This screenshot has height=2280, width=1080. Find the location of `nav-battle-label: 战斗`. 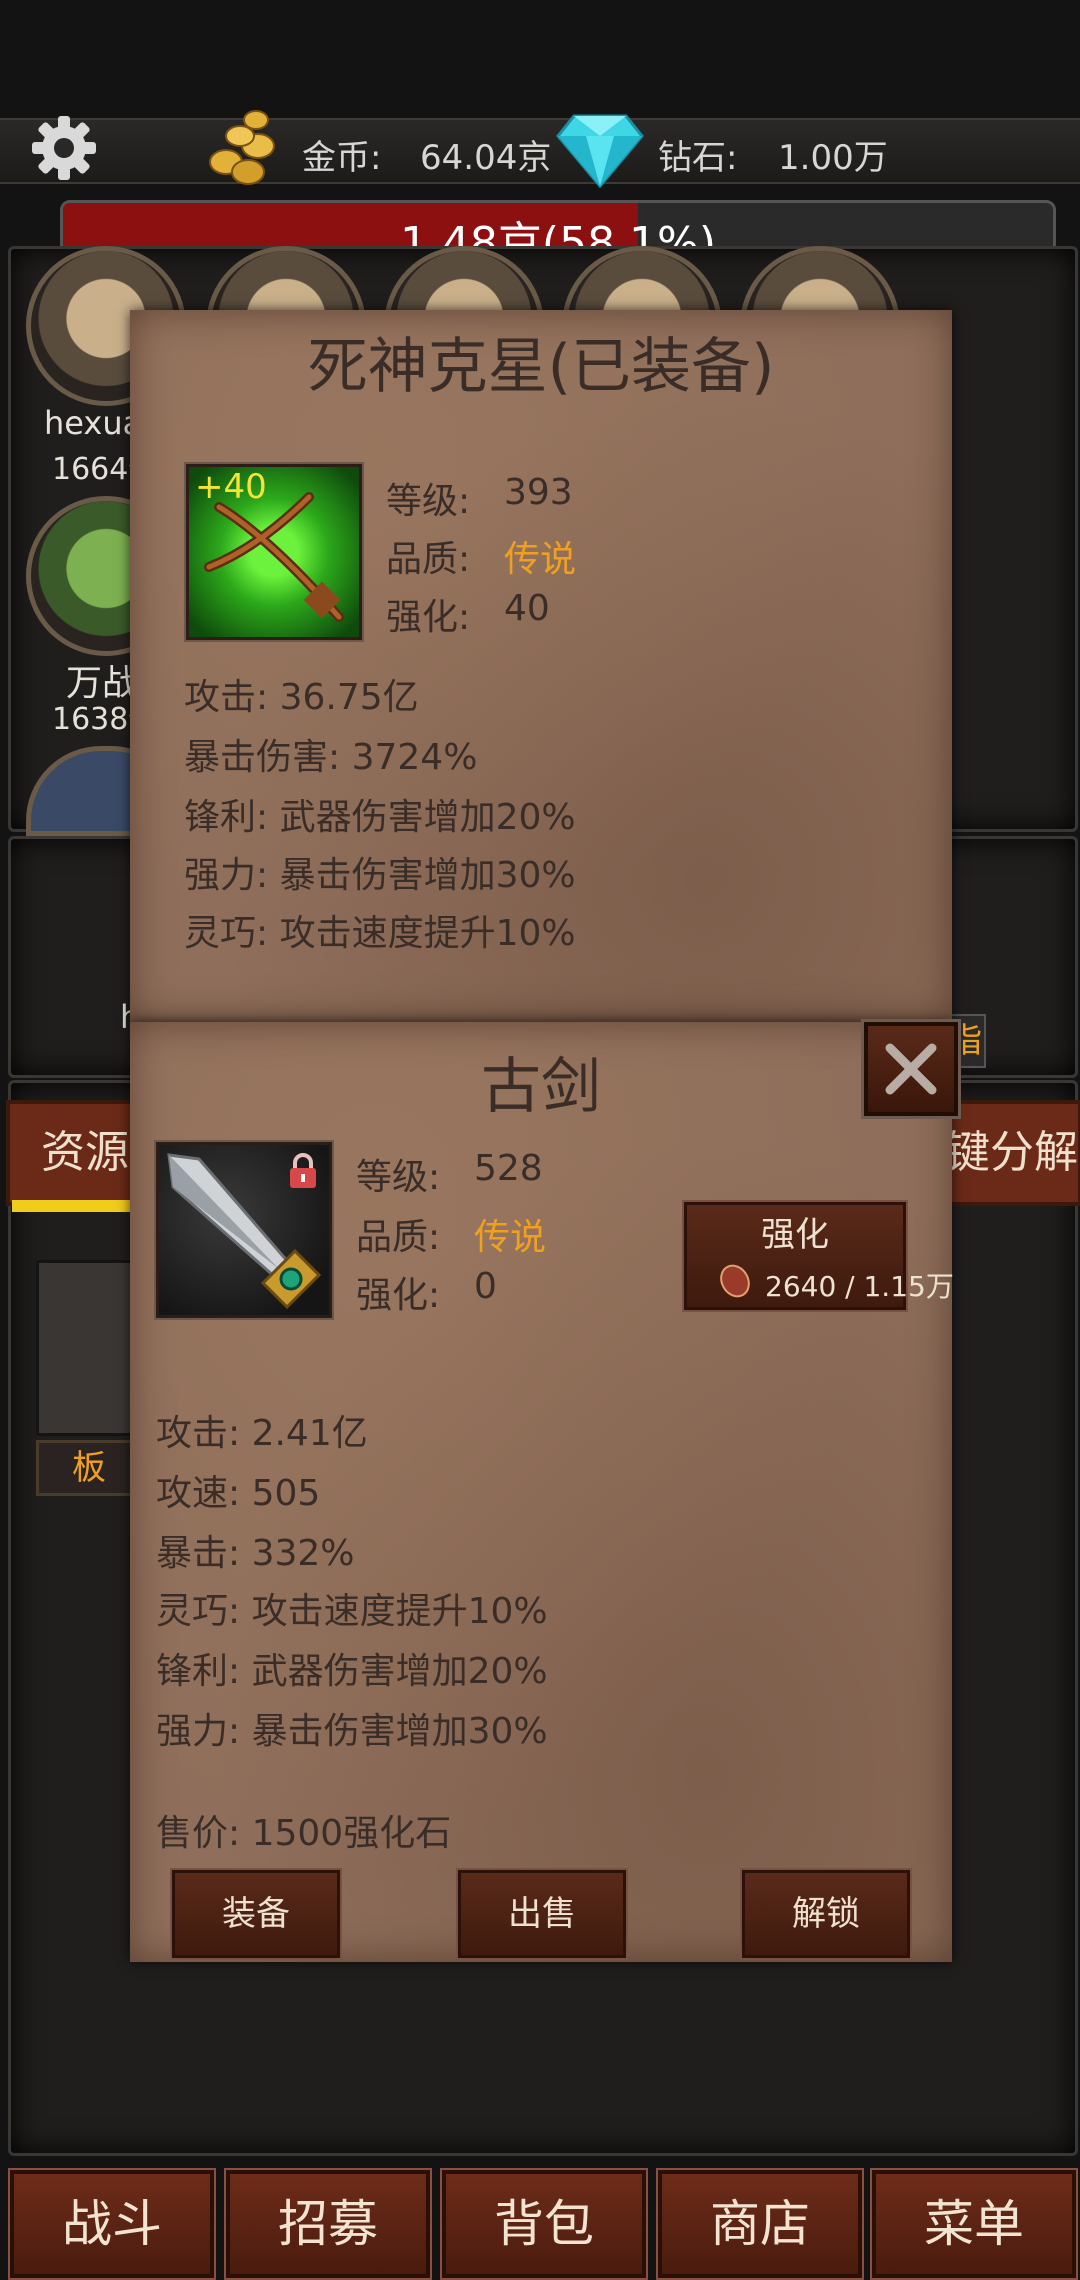

nav-battle-label: 战斗 is located at coordinates (112, 2224).